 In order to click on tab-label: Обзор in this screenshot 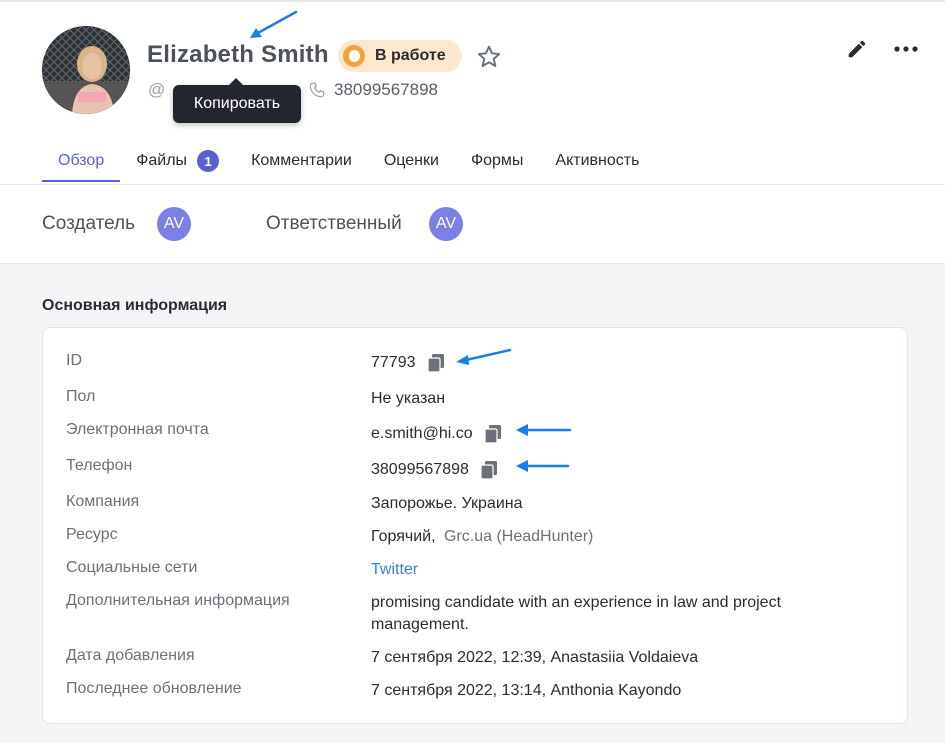, I will do `click(81, 160)`.